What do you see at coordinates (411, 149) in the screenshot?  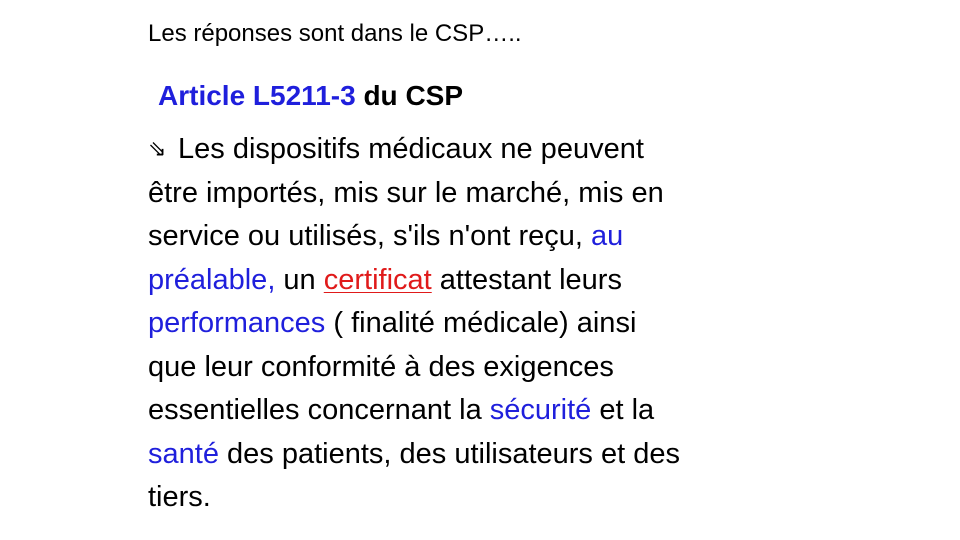 I see `body-text-segment: Les dispositifs médicaux ne peuvent` at bounding box center [411, 149].